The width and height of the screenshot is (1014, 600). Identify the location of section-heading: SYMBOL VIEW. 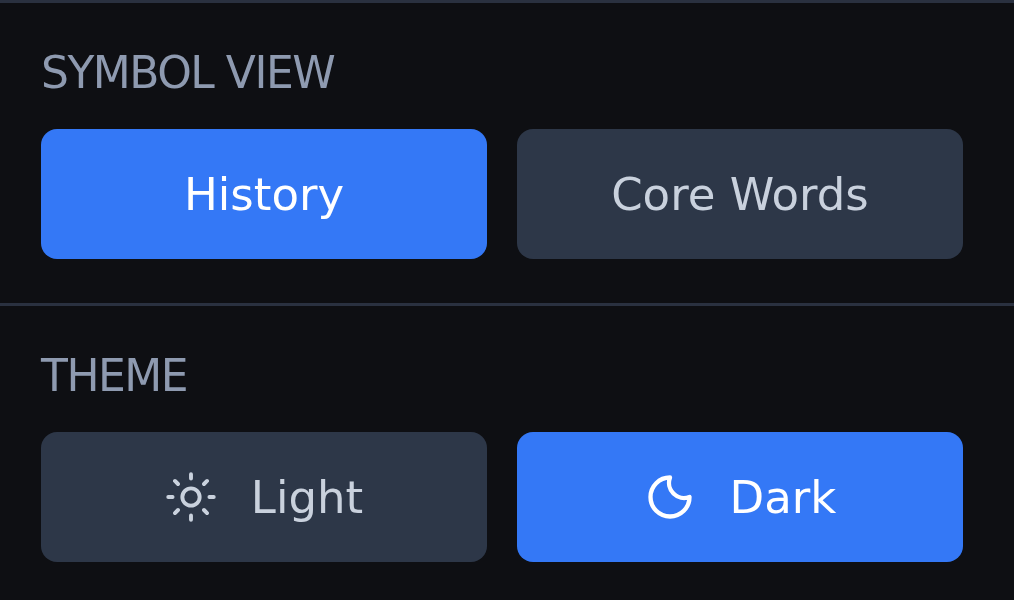
(188, 73).